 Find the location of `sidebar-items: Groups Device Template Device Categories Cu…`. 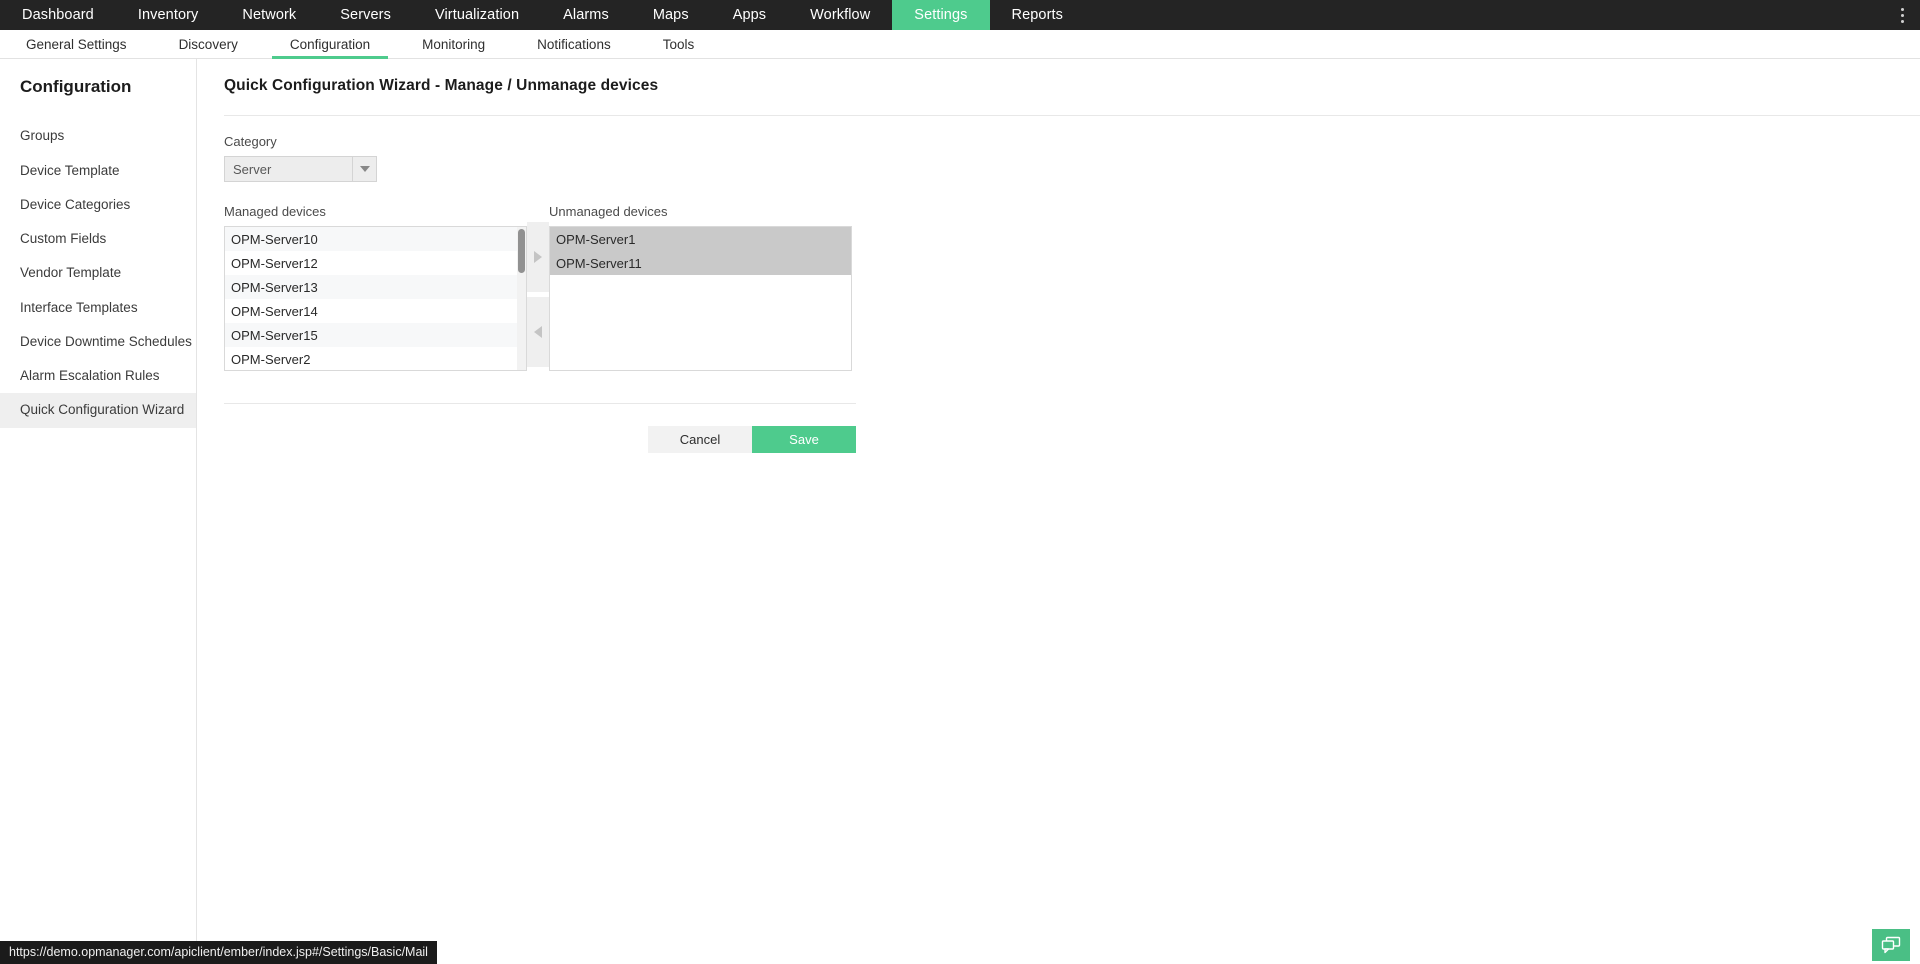

sidebar-items: Groups Device Template Device Categories Cu… is located at coordinates (98, 273).